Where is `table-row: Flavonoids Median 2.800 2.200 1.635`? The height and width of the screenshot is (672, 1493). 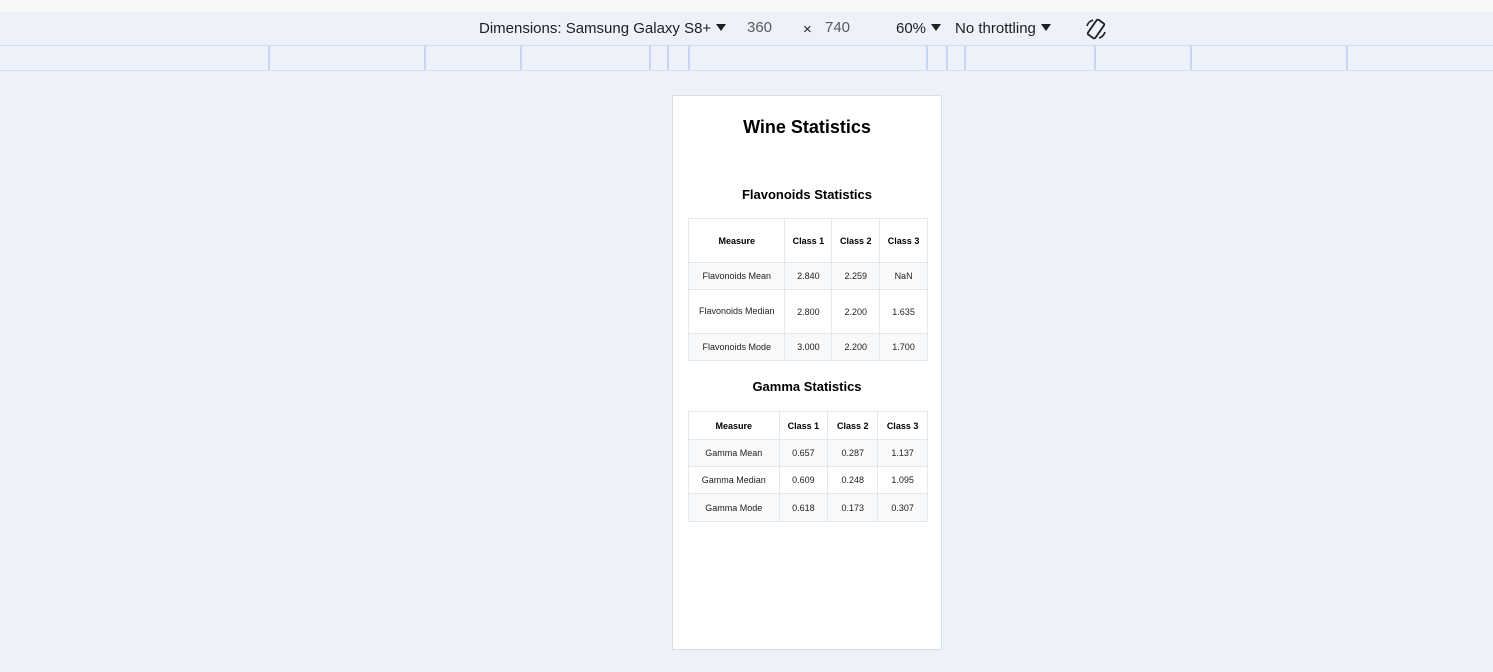
table-row: Flavonoids Median 2.800 2.200 1.635 is located at coordinates (807, 311).